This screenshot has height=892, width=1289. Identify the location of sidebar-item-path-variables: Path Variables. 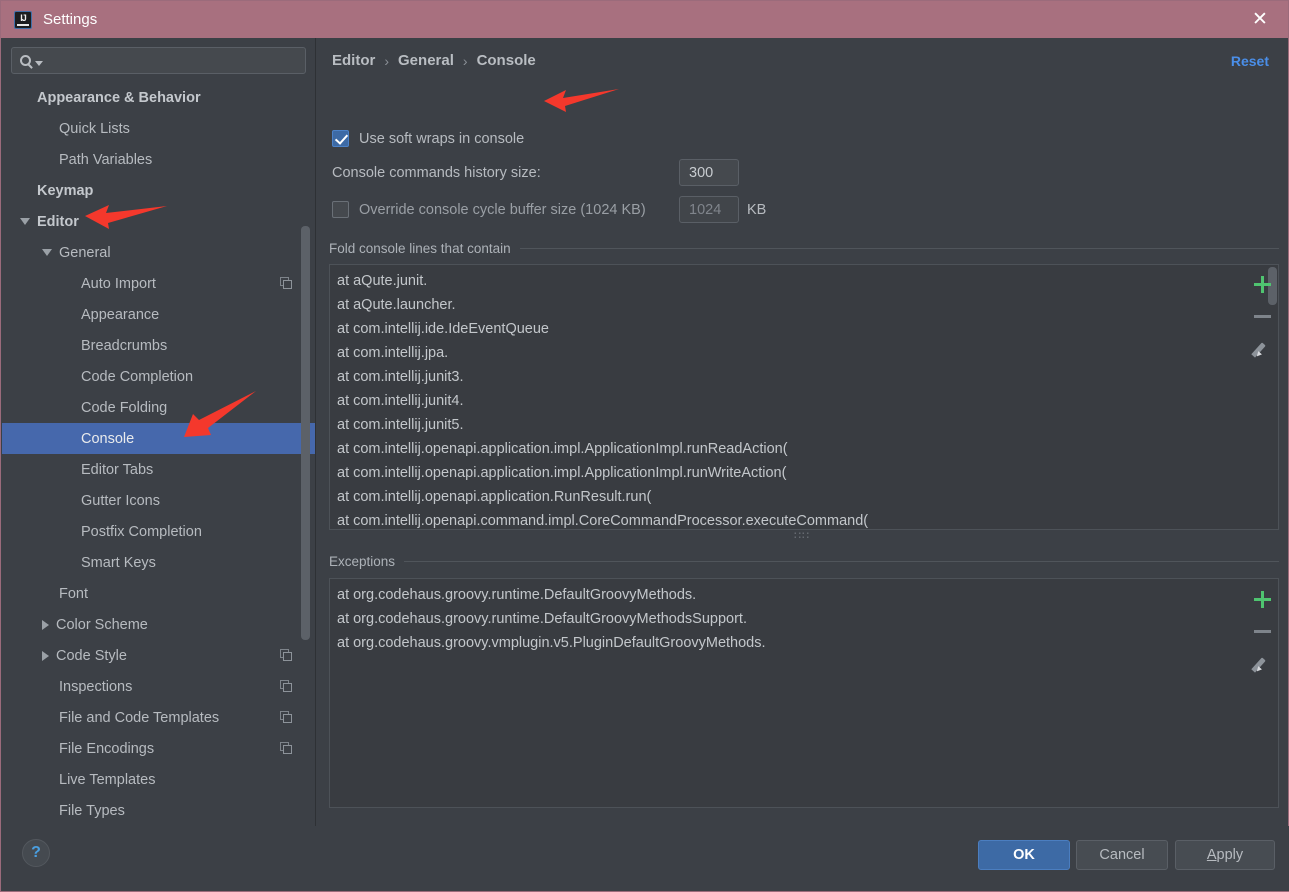
(158, 159).